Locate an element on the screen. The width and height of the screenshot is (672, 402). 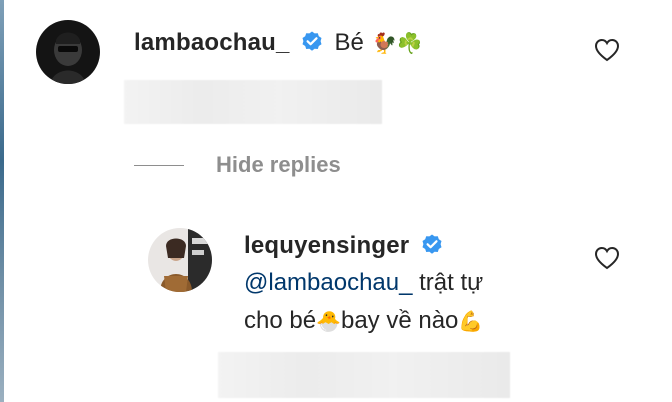
reply-like-heart-icon is located at coordinates (607, 258).